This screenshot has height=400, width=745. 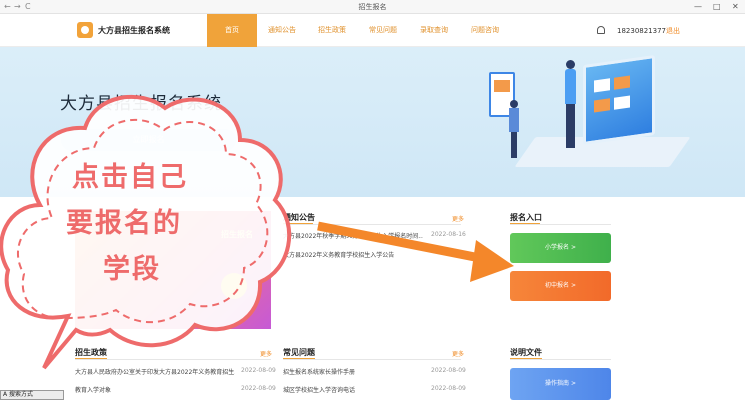 I want to click on notice-more-link: 更多, so click(x=458, y=218).